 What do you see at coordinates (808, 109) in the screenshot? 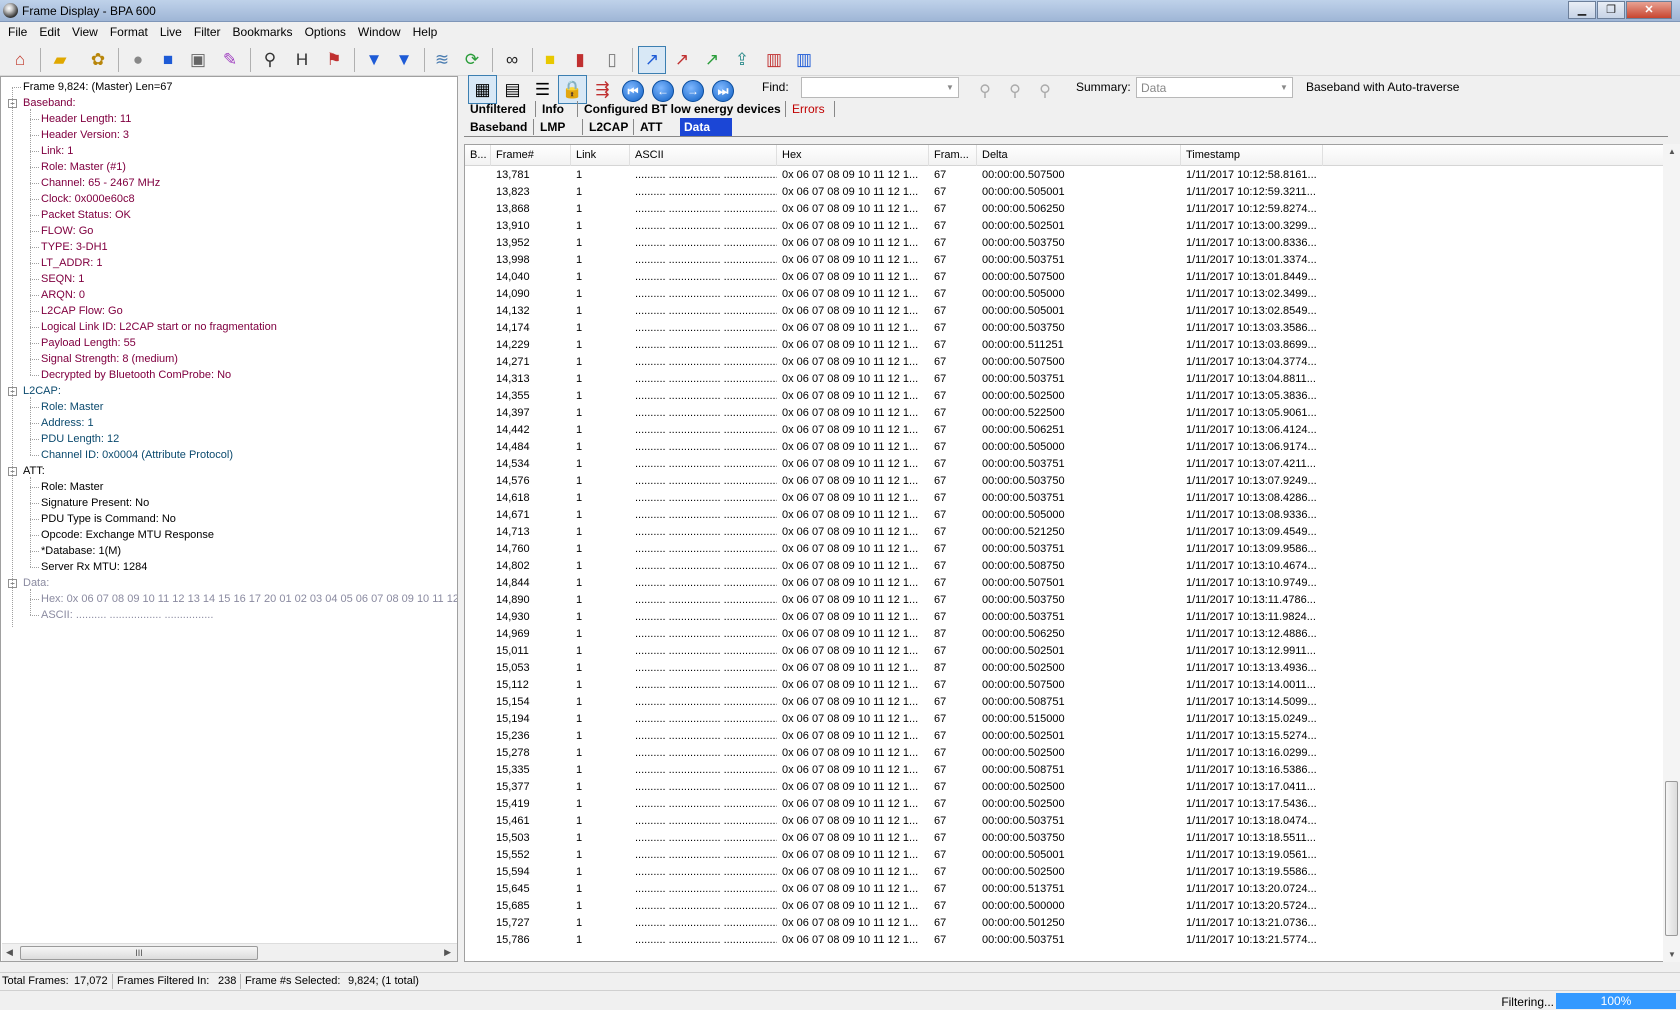
I see `tab-errors: Errors` at bounding box center [808, 109].